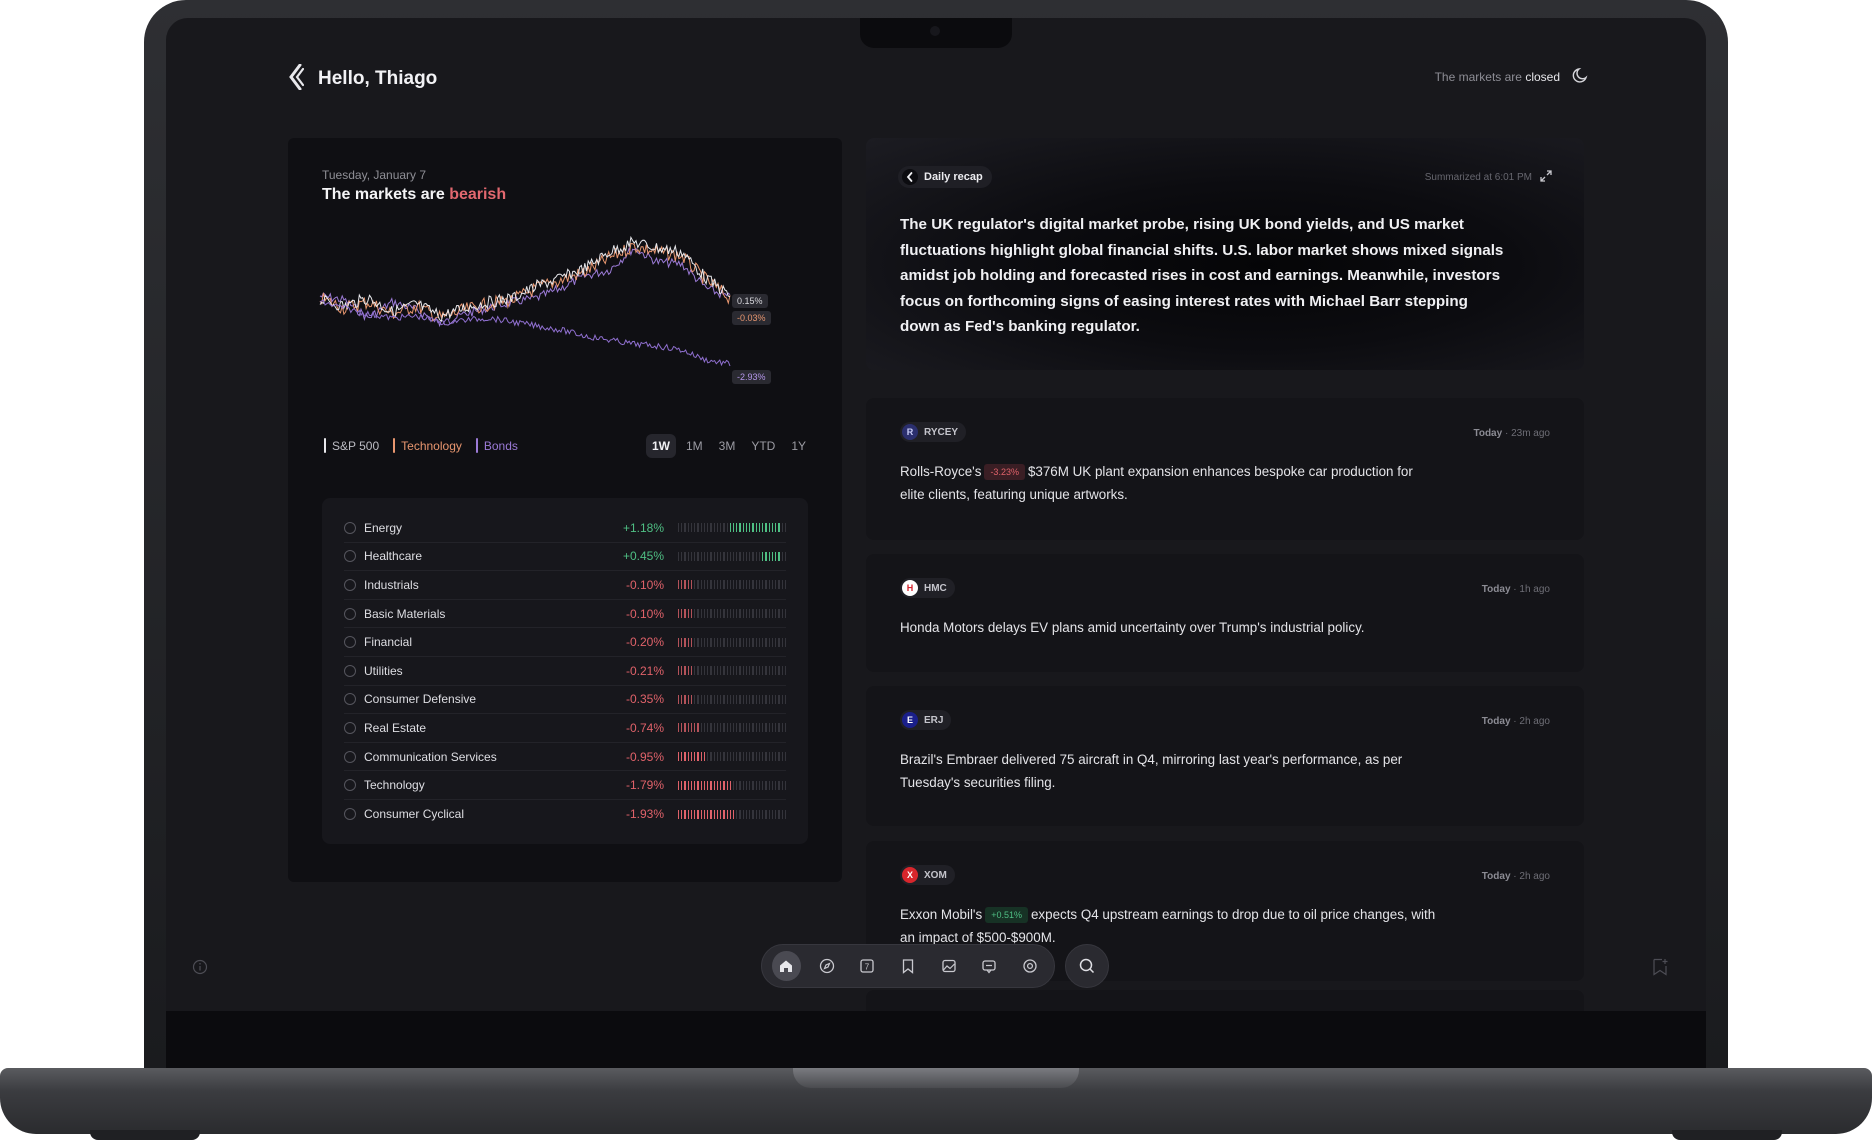 The image size is (1872, 1144). What do you see at coordinates (948, 966) in the screenshot?
I see `dock-charts-button` at bounding box center [948, 966].